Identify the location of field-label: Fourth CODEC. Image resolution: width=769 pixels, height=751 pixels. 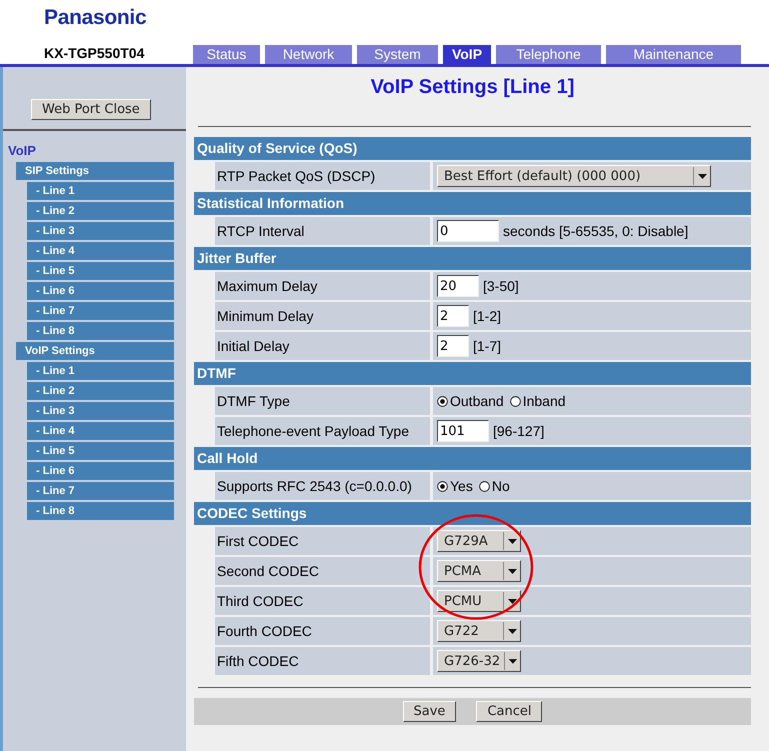
(322, 631).